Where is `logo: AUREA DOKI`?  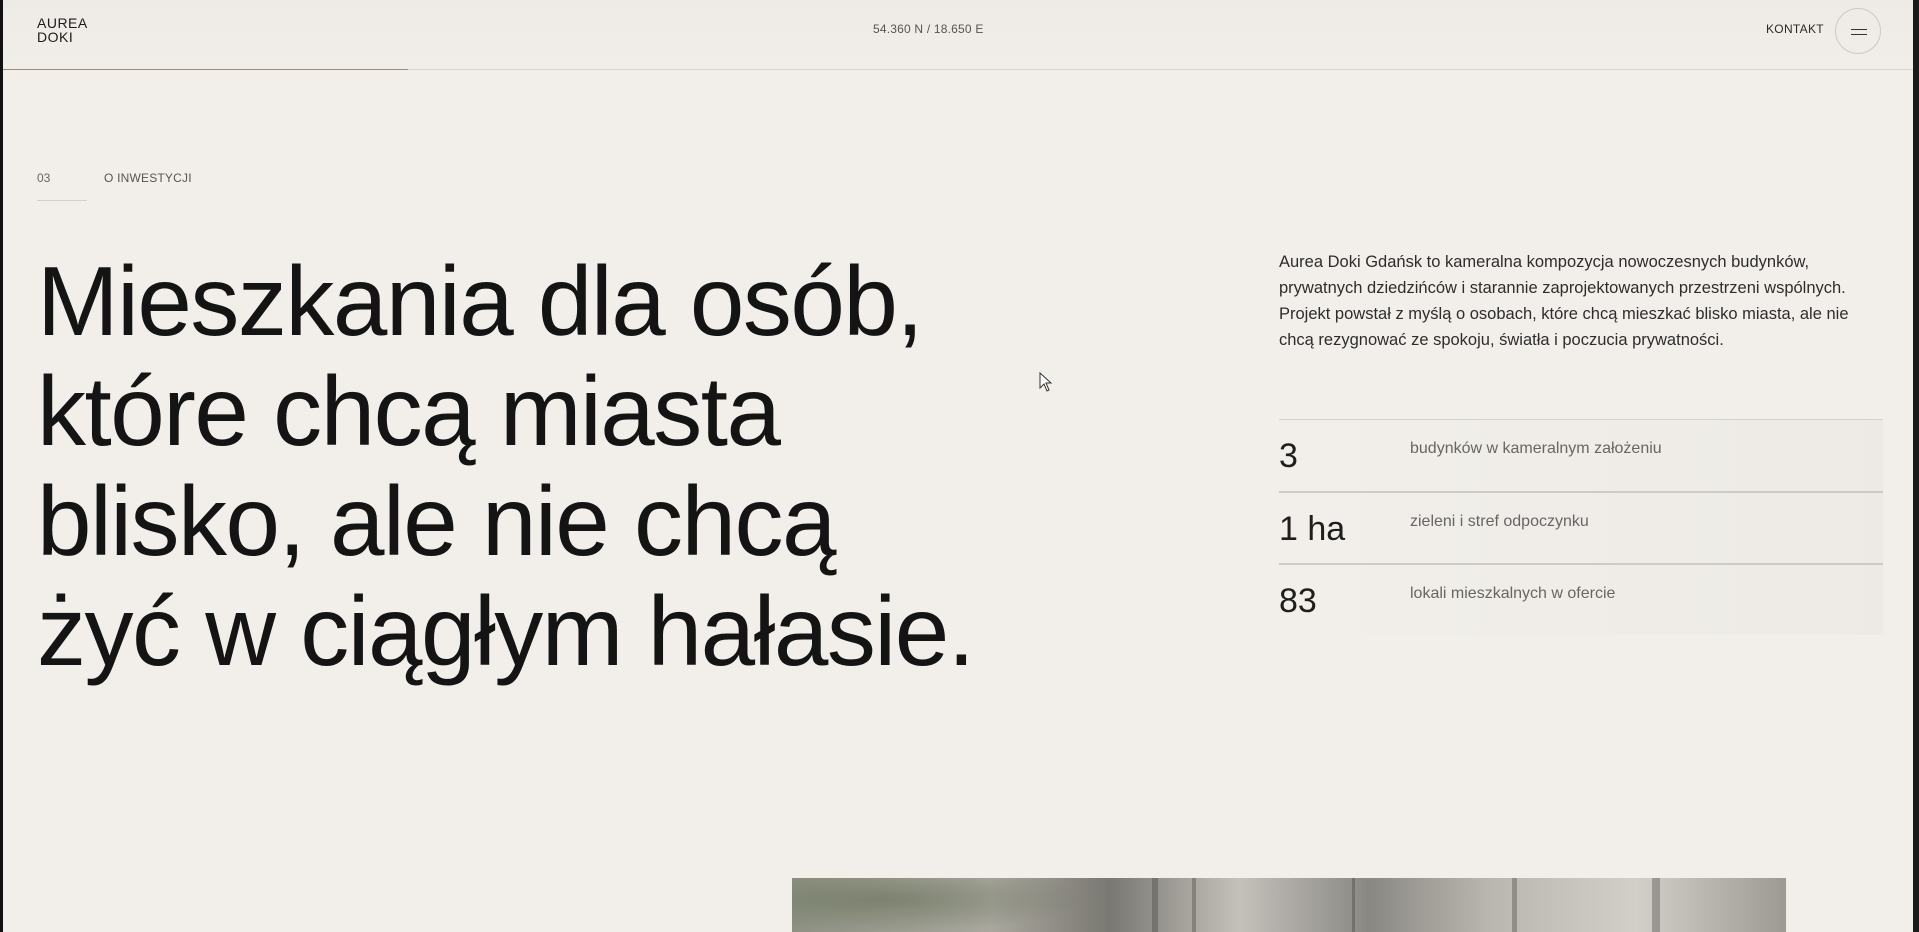
logo: AUREA DOKI is located at coordinates (62, 30).